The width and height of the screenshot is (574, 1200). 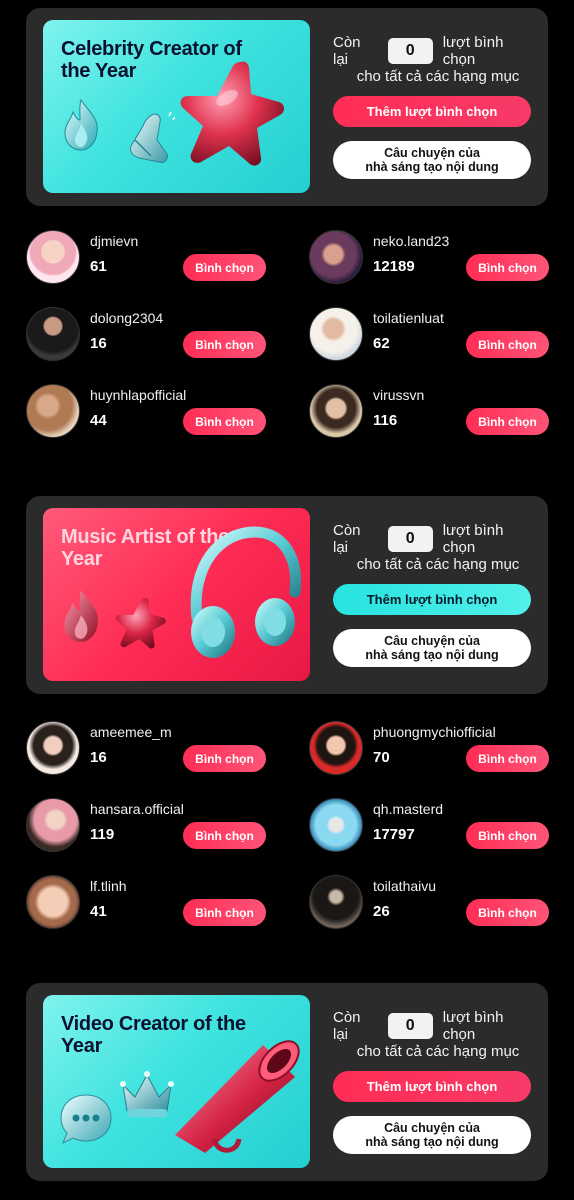 I want to click on nominee-card: phuongmychiofficial 70 Bình chọn, so click(x=431, y=749).